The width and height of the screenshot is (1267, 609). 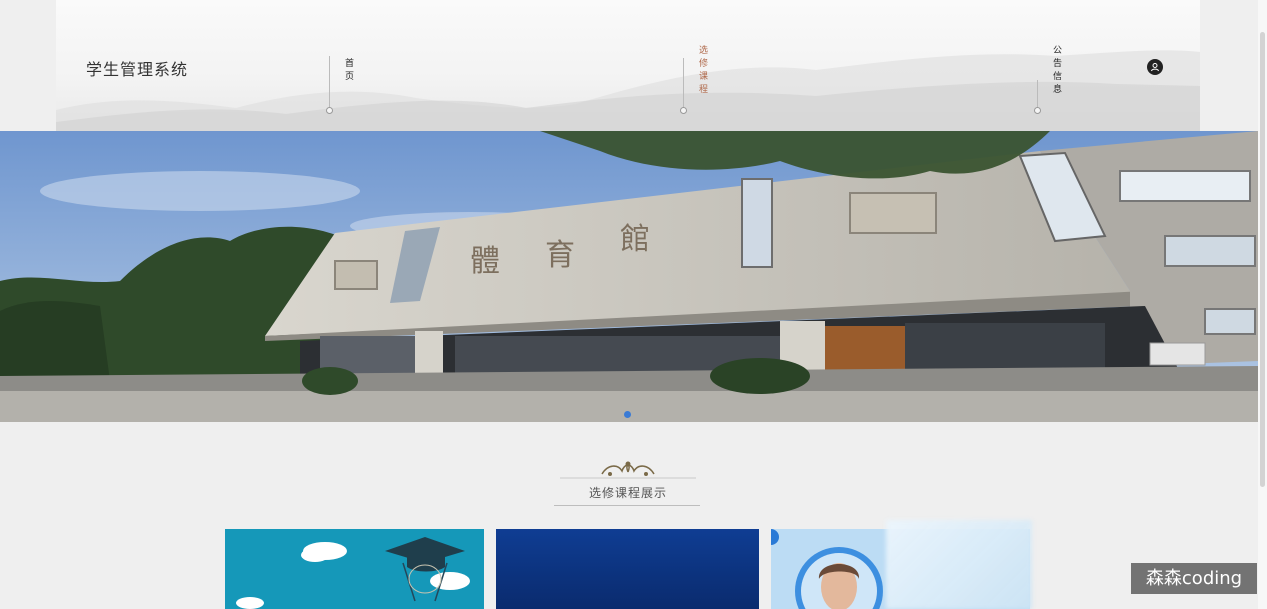 What do you see at coordinates (704, 71) in the screenshot?
I see `nav-label-courses: 选修课程` at bounding box center [704, 71].